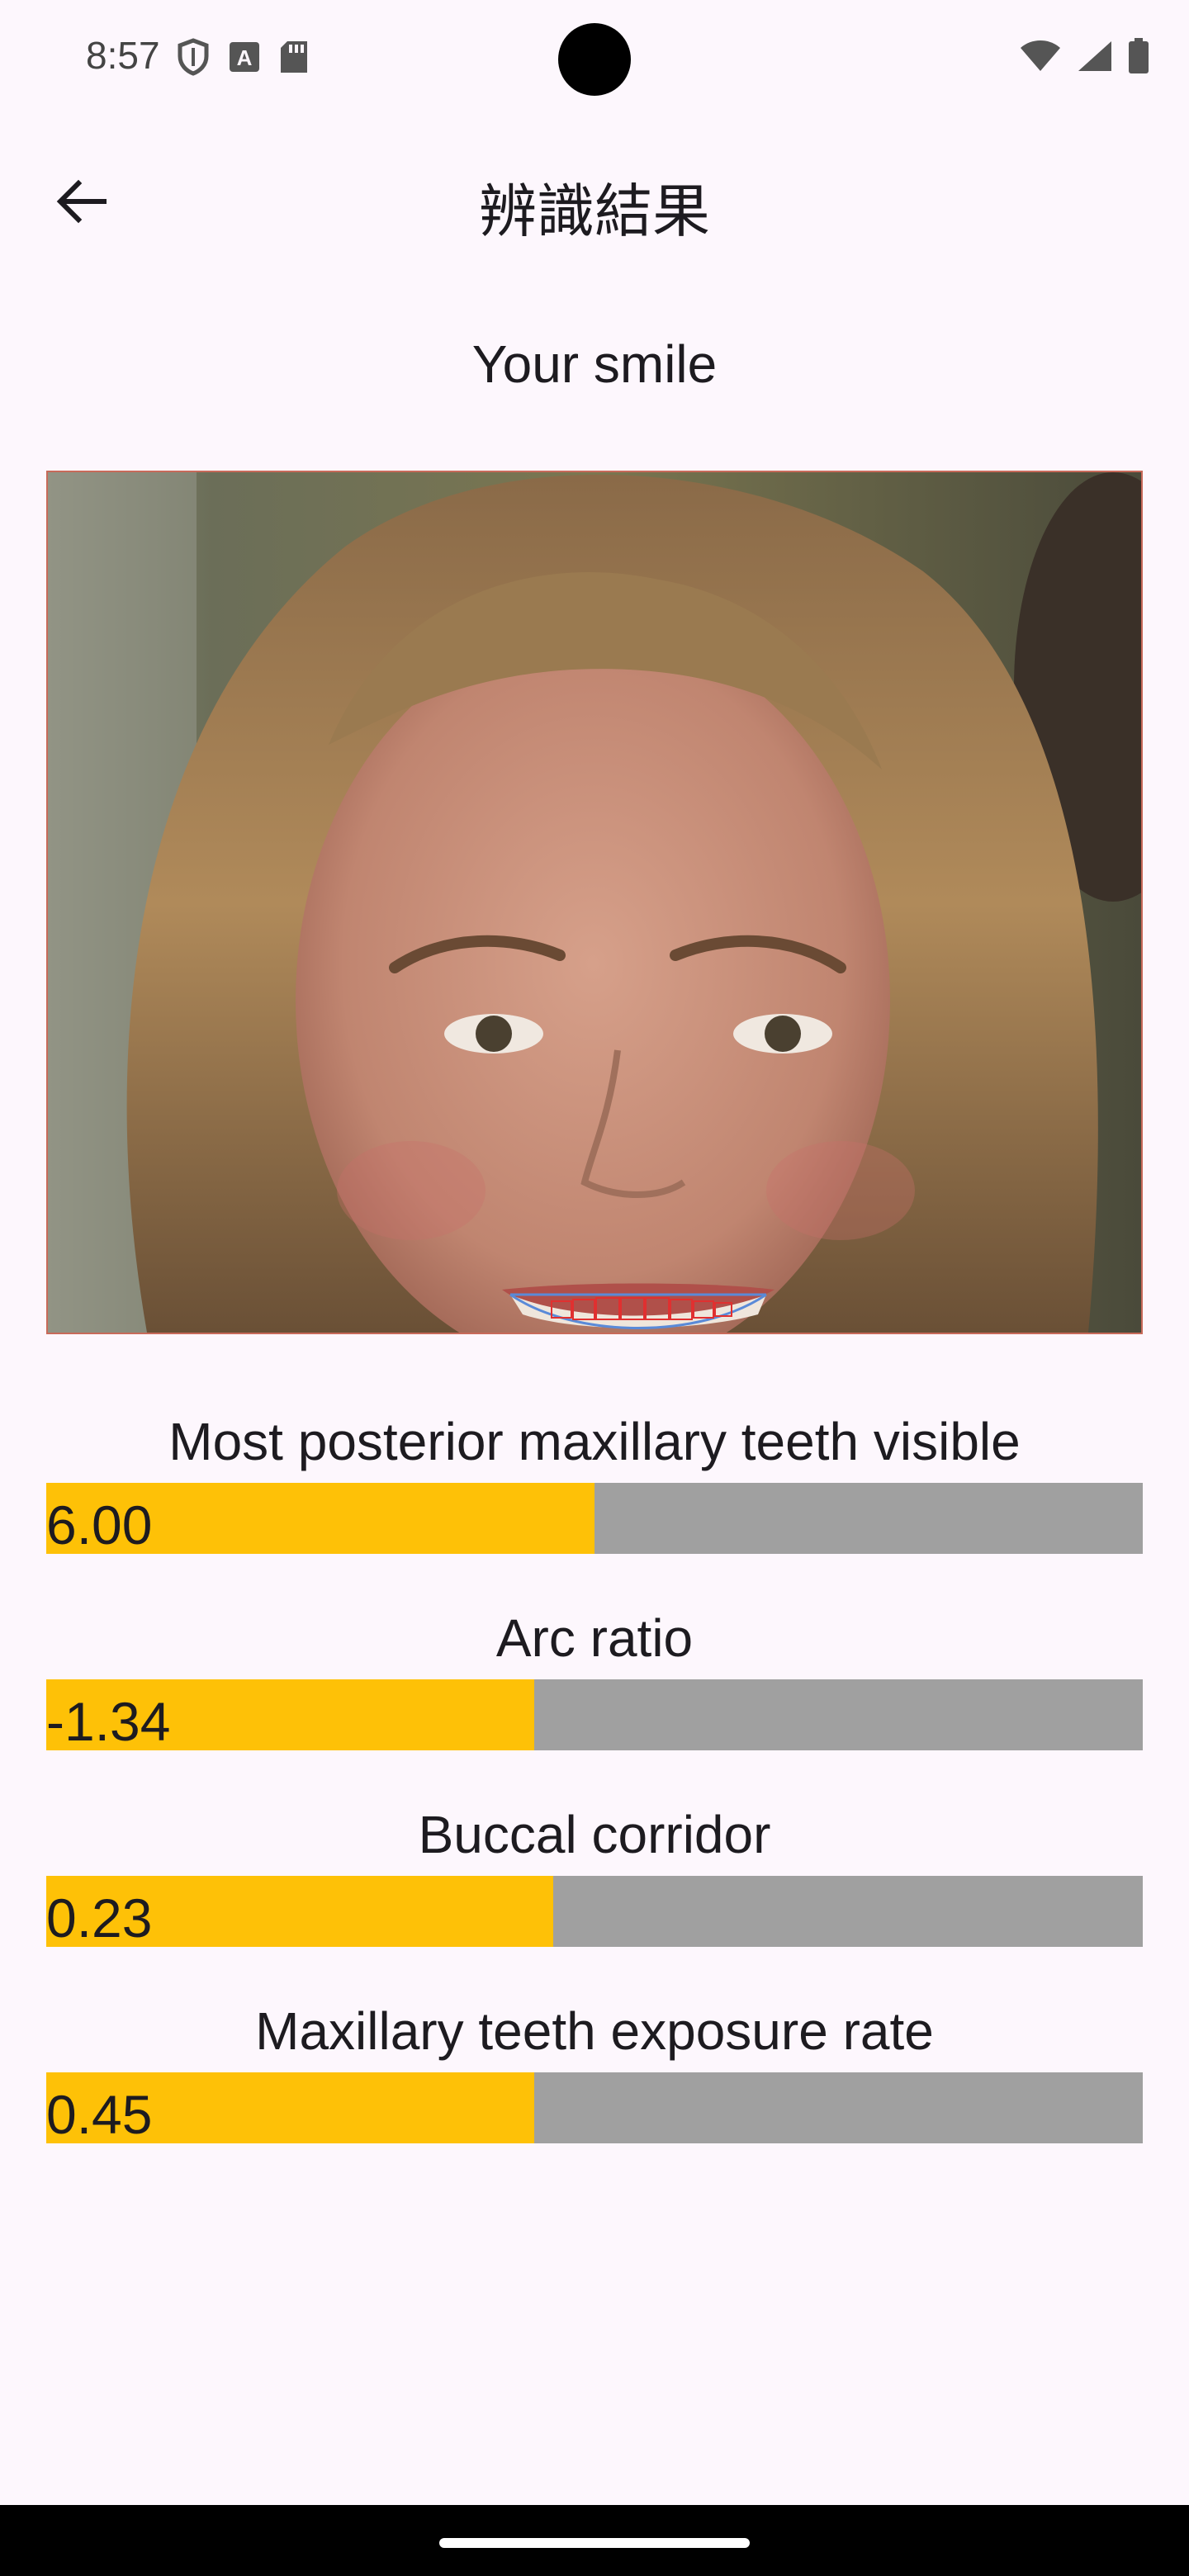 The width and height of the screenshot is (1189, 2576). What do you see at coordinates (193, 59) in the screenshot?
I see `shield-icon` at bounding box center [193, 59].